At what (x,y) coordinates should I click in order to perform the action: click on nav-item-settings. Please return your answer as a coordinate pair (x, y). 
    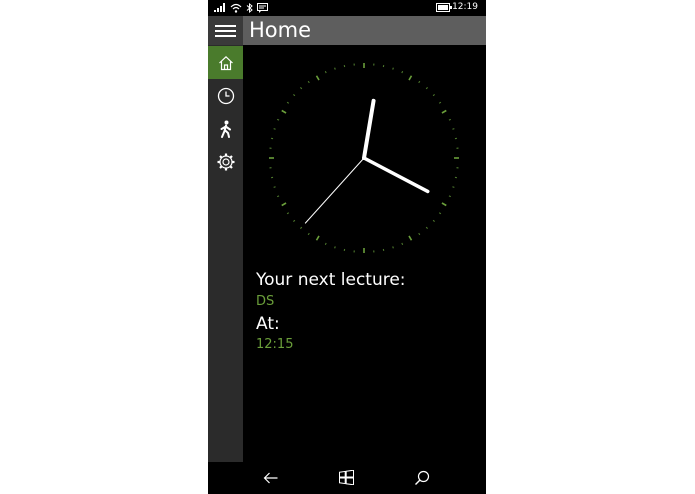
    Looking at the image, I should click on (225, 161).